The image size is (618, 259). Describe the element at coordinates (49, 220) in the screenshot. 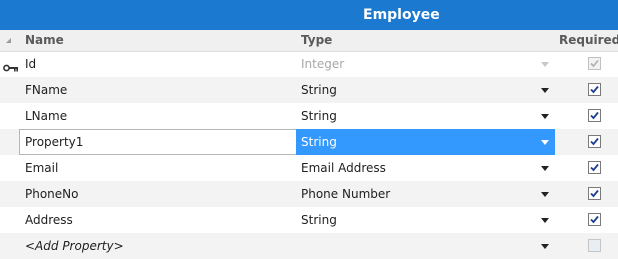

I see `property-name: Address` at that location.